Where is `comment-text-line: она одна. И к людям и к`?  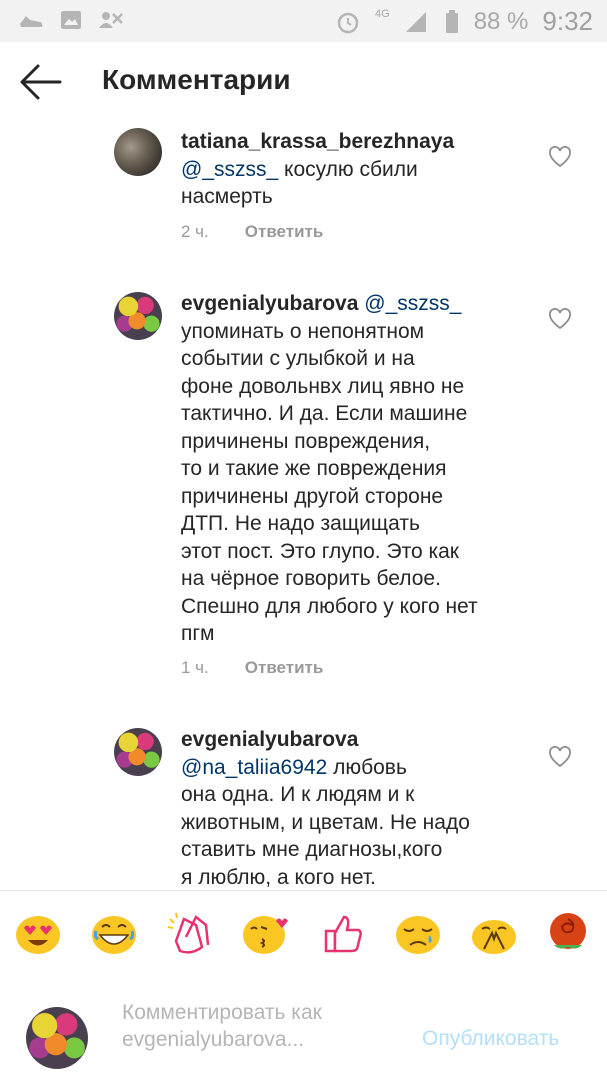 comment-text-line: она одна. И к людям и к is located at coordinates (298, 794).